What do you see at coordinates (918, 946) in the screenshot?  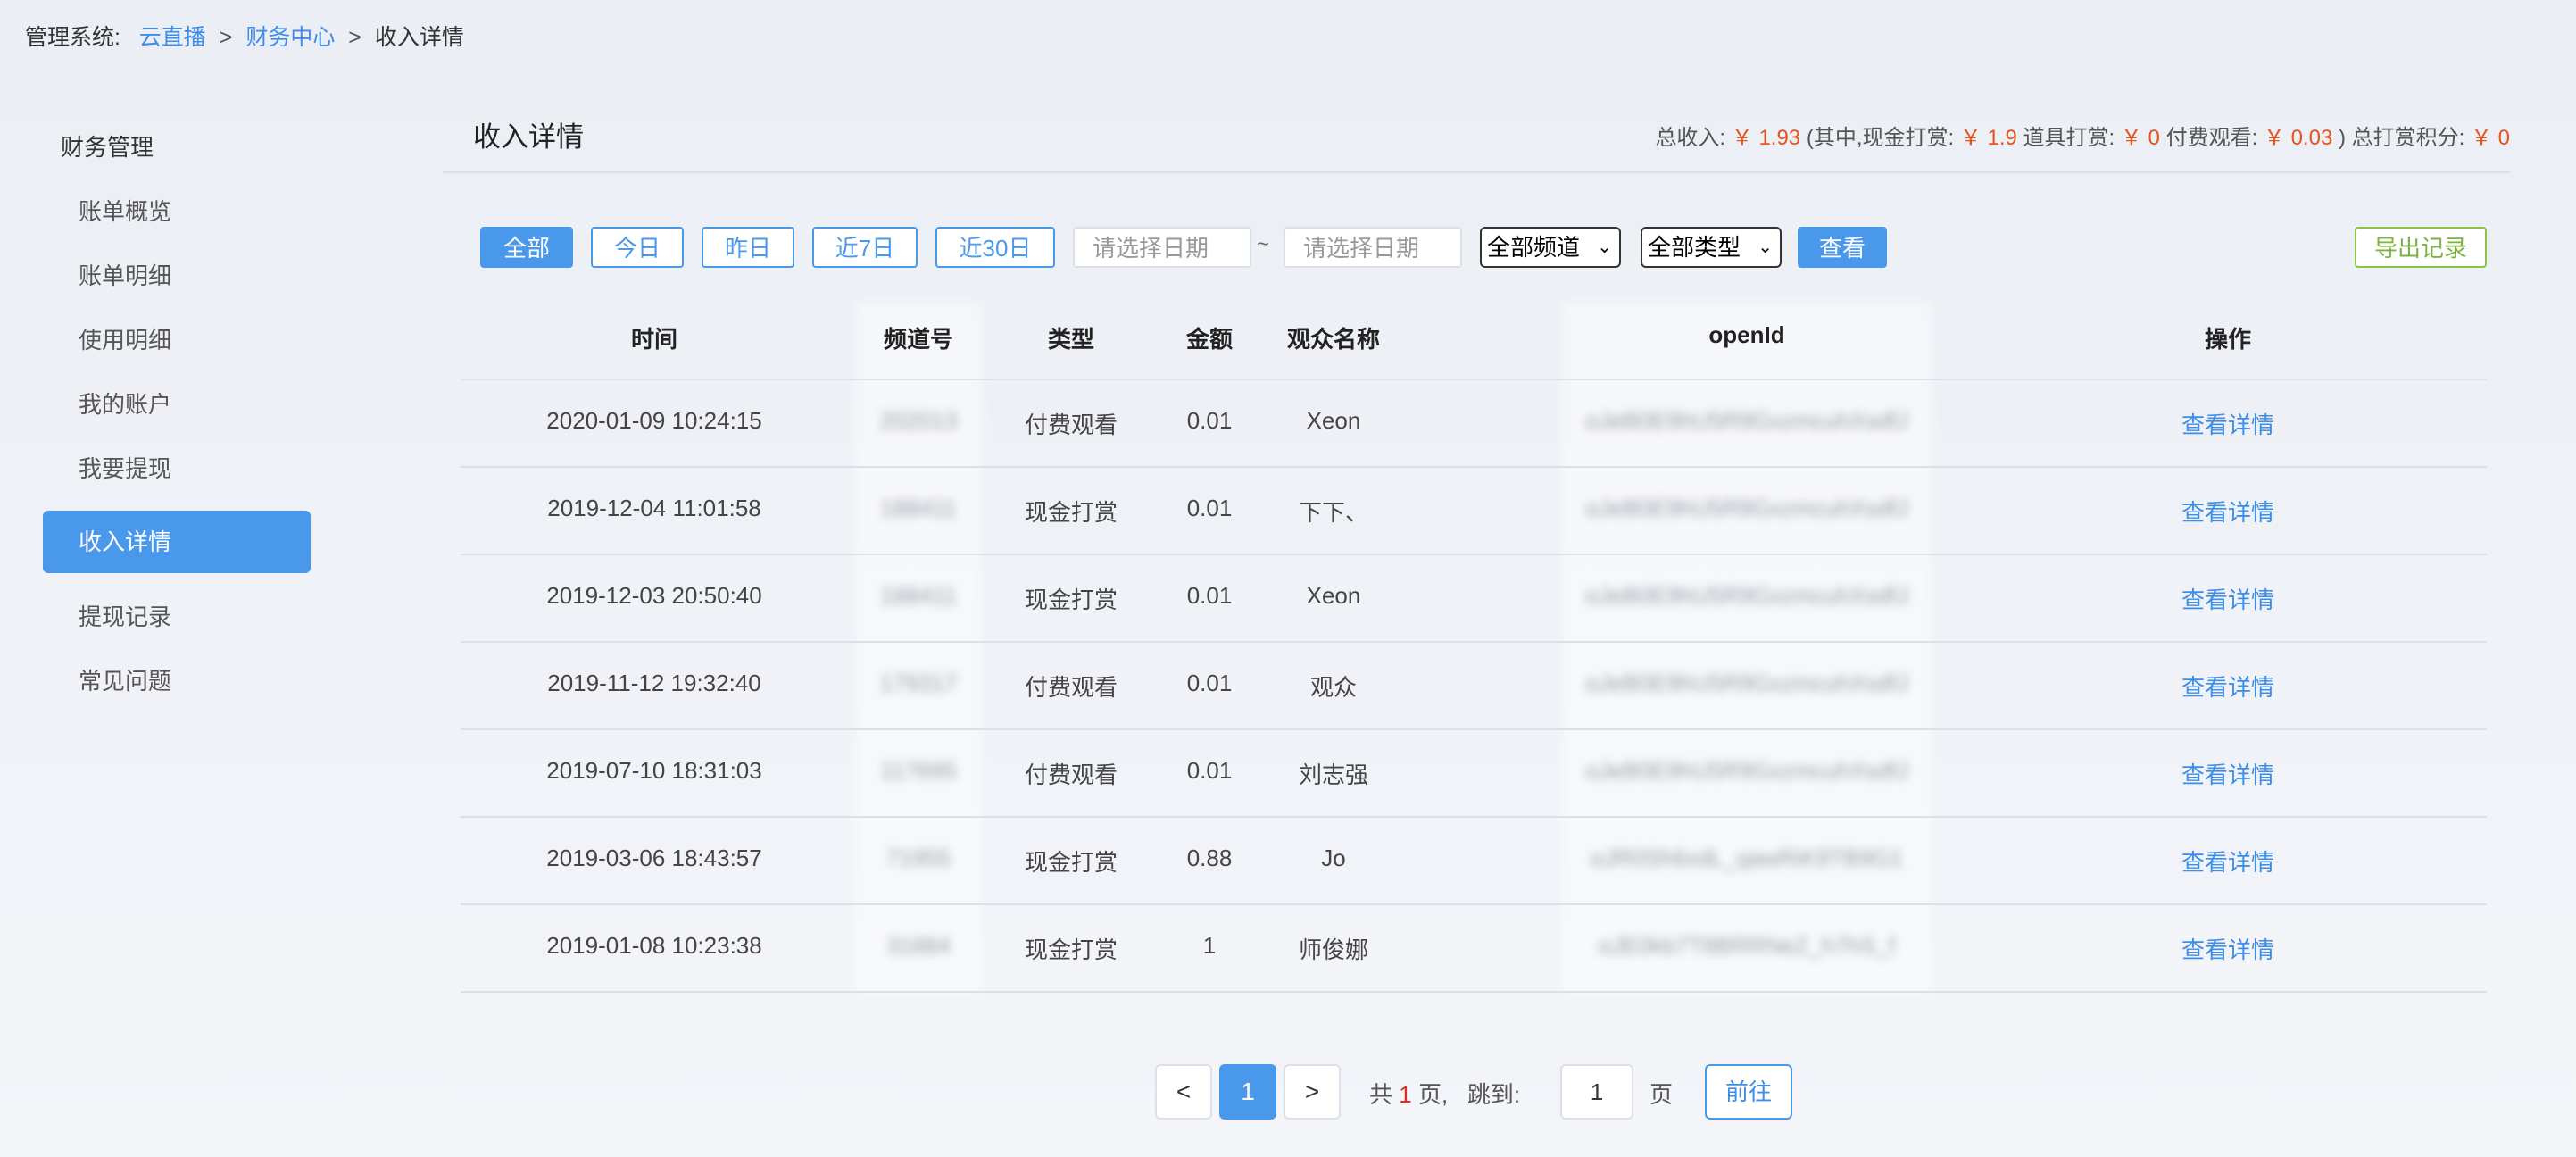 I see `cell-channel: 31884` at bounding box center [918, 946].